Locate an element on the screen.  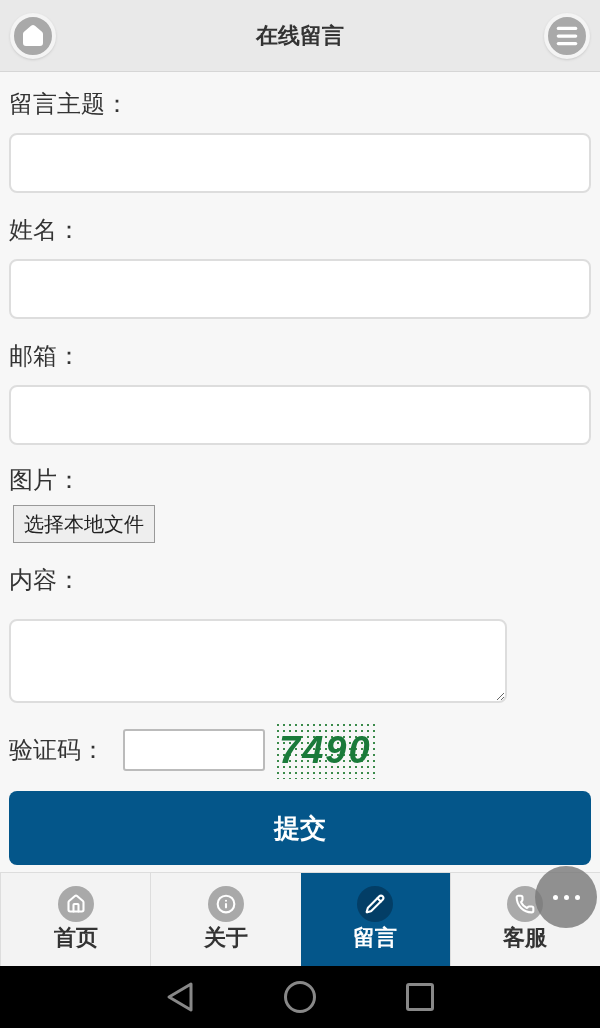
captcha-label: 验证码： is located at coordinates (57, 750).